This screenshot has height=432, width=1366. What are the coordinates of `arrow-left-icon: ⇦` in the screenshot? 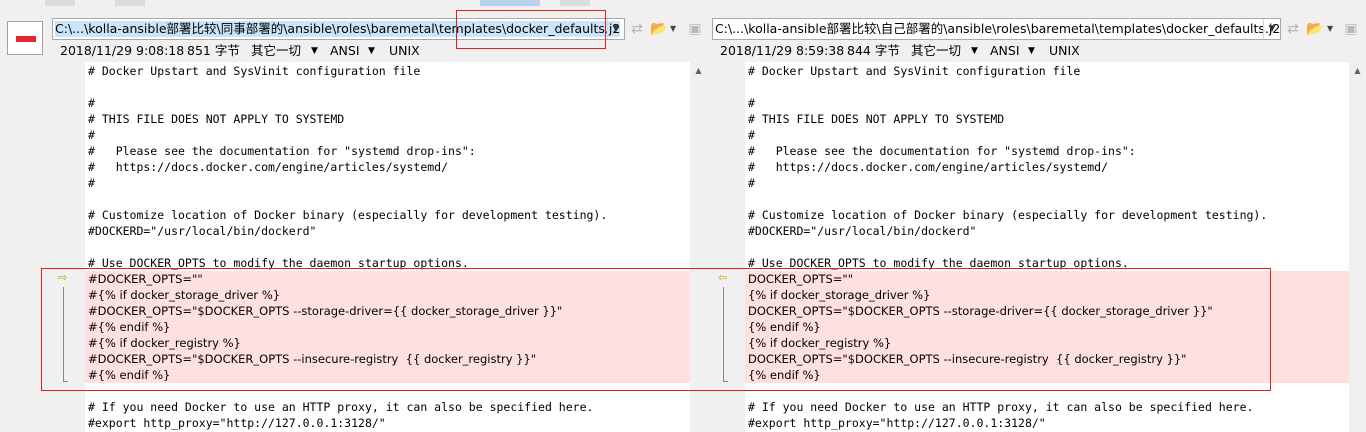 It's located at (723, 277).